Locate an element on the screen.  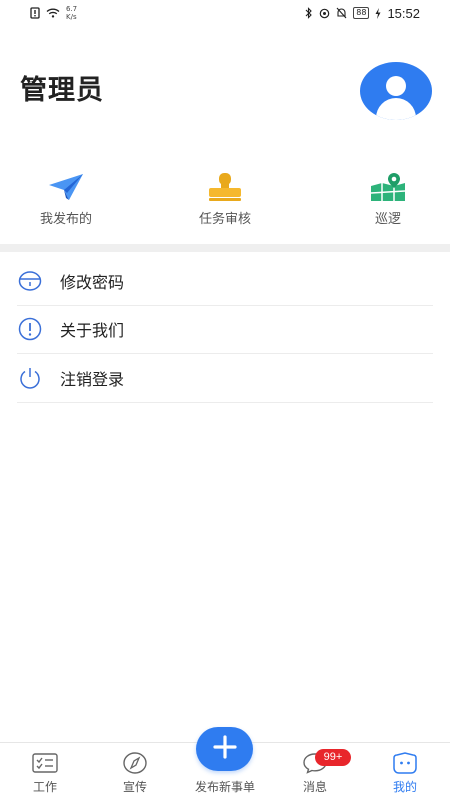
user-name: 管理员 is located at coordinates (62, 90).